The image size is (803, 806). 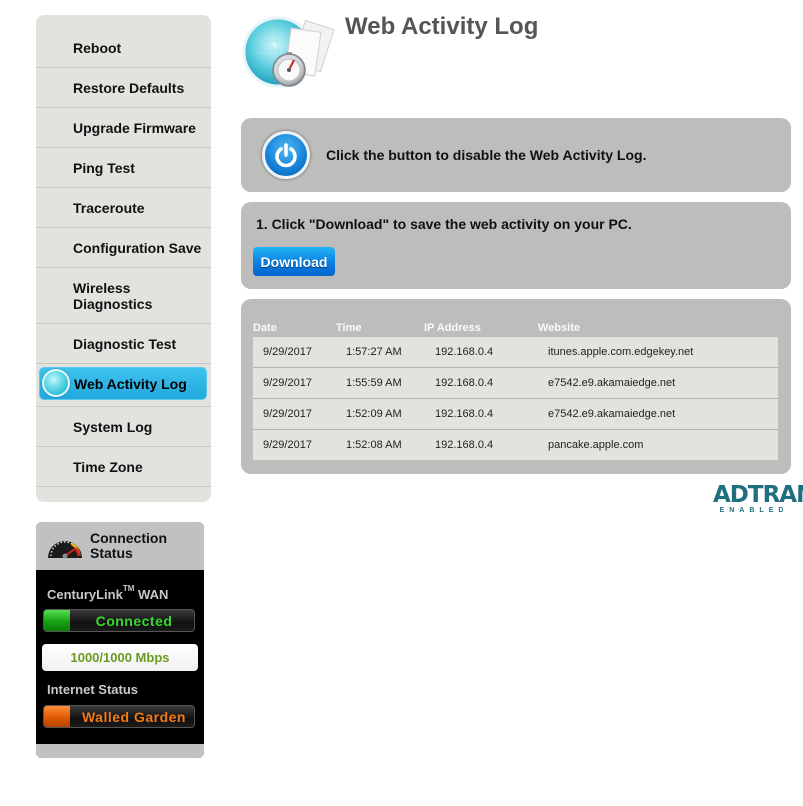 I want to click on internet-status-text: Walled Garden, so click(x=133, y=716).